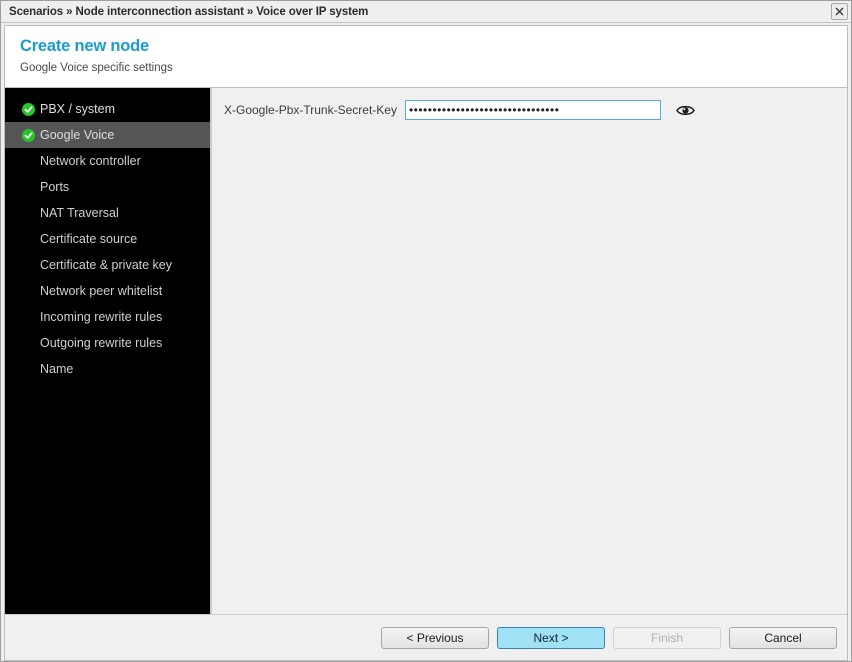 The image size is (852, 662). Describe the element at coordinates (78, 109) in the screenshot. I see `sidebar-item-label: PBX / system` at that location.